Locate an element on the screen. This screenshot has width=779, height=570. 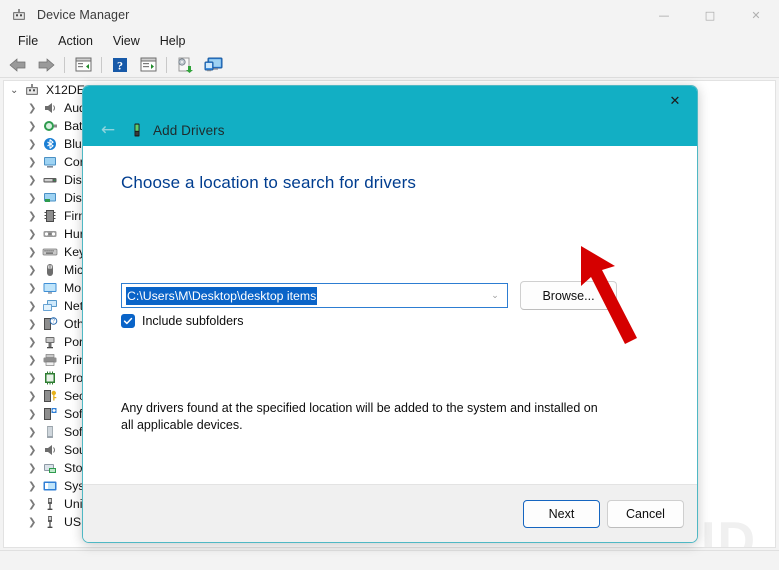
watermark-logo: ID is located at coordinates (729, 530).